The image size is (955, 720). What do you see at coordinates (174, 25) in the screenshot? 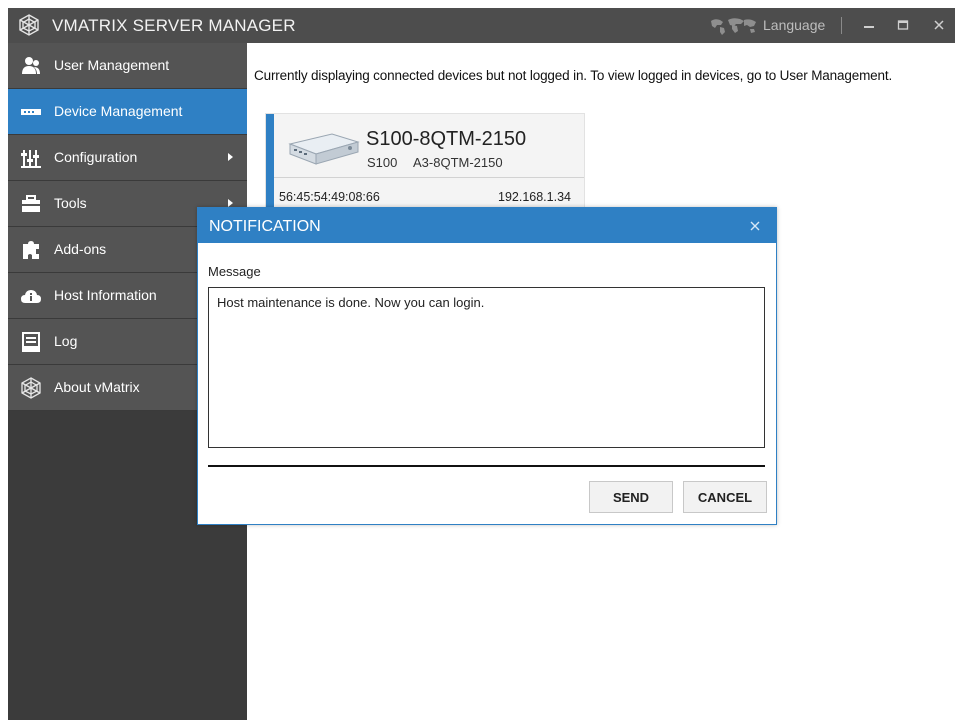
I see `app-title: VMATRIX SERVER MANAGER` at bounding box center [174, 25].